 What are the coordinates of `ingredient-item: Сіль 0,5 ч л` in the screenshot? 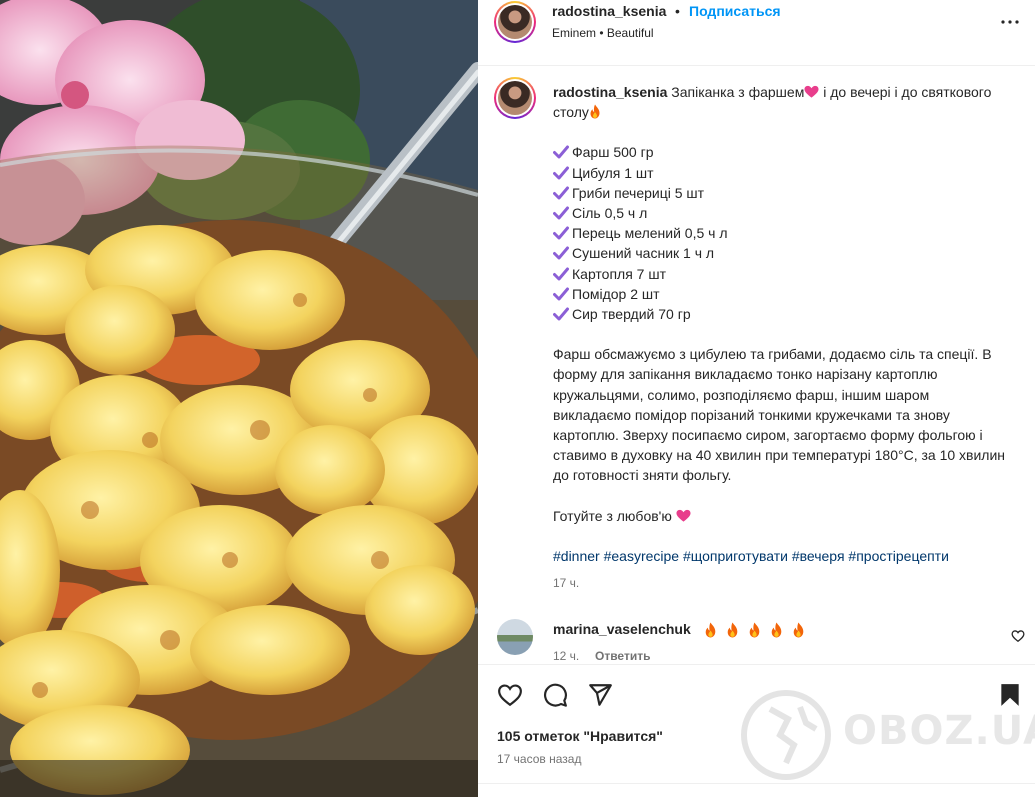 It's located at (780, 213).